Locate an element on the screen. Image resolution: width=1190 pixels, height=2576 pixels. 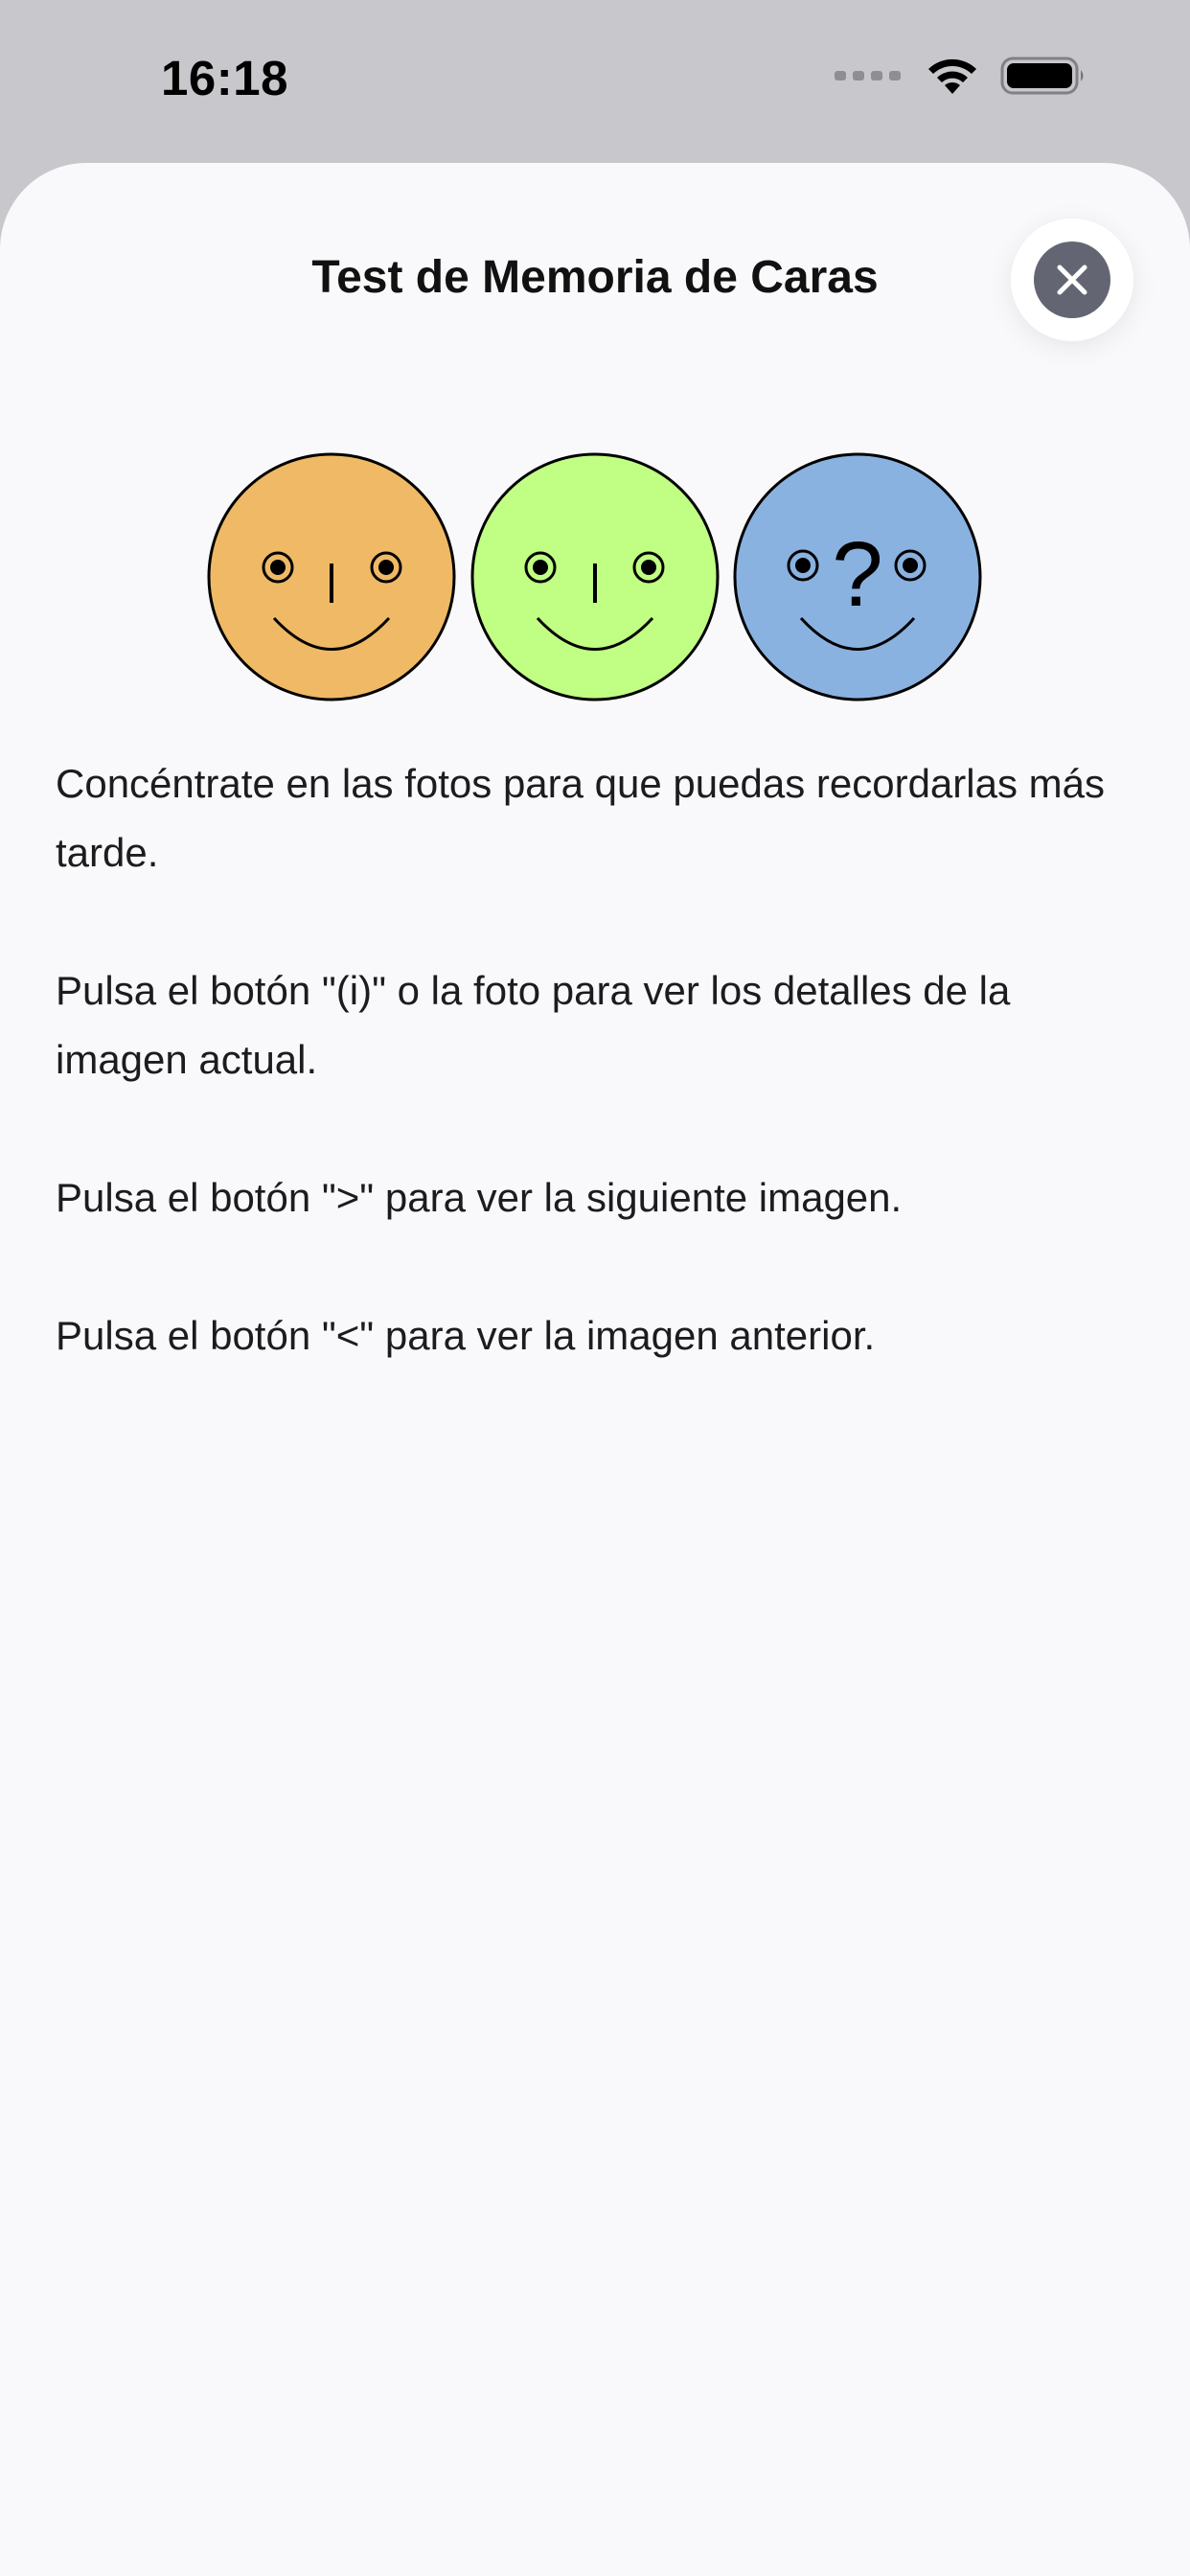
status-icons is located at coordinates (961, 76).